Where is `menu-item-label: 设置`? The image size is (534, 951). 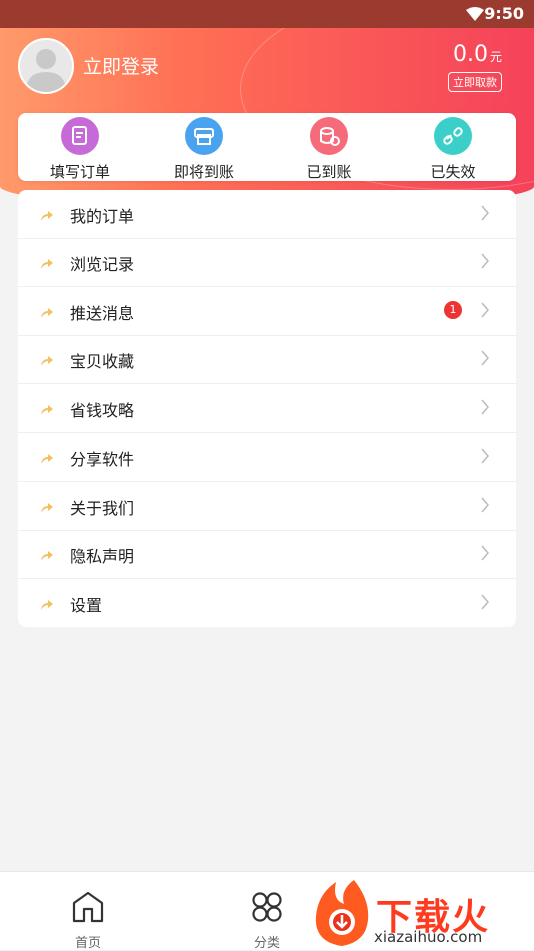
menu-item-label: 设置 is located at coordinates (86, 605).